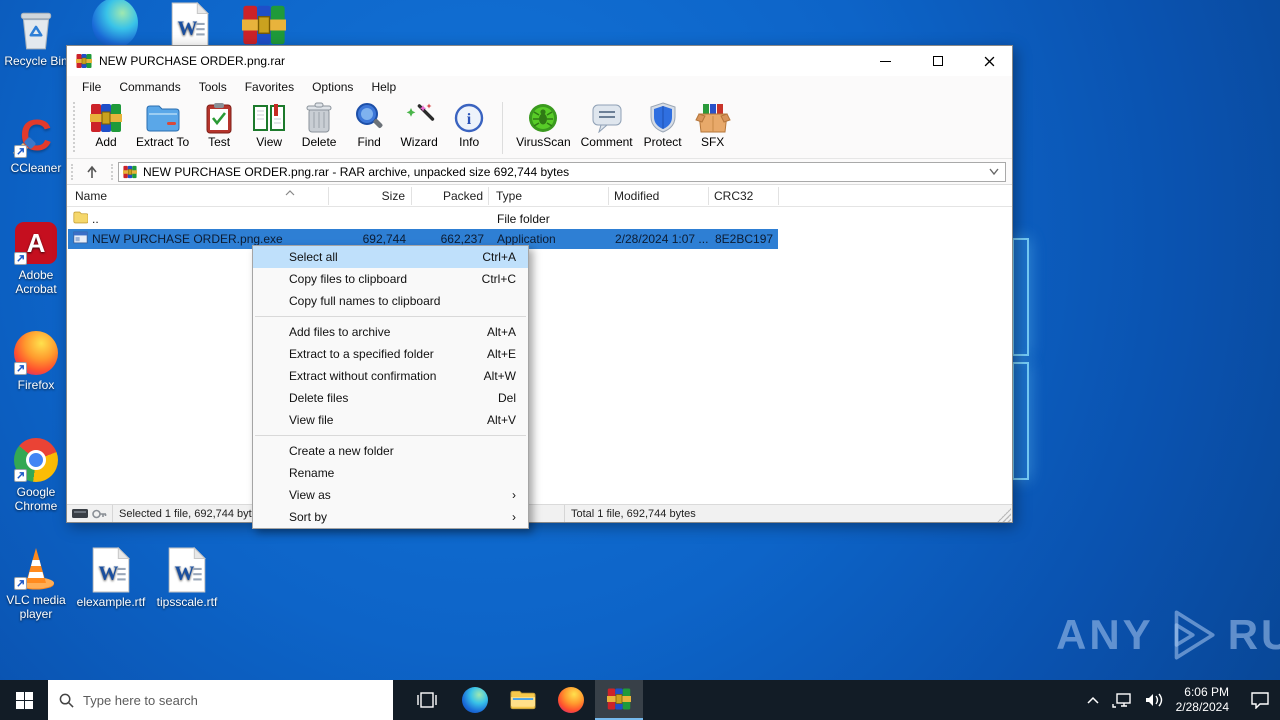 The height and width of the screenshot is (720, 1280). Describe the element at coordinates (390, 473) in the screenshot. I see `menu-item-rename: Rename` at that location.